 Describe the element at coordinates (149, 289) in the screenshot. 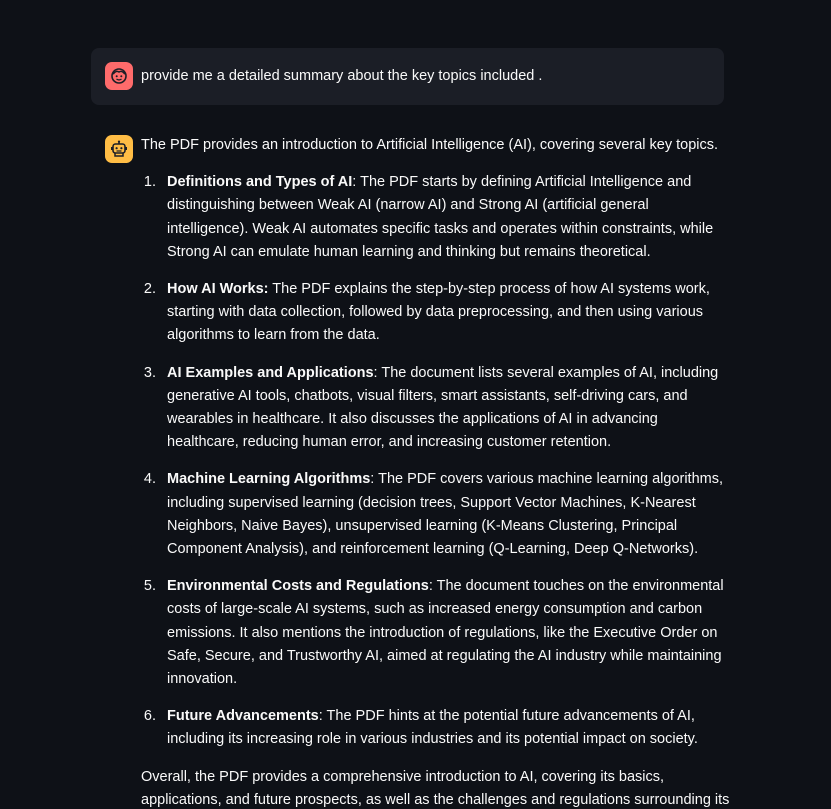

I see `list-number: 2.` at that location.